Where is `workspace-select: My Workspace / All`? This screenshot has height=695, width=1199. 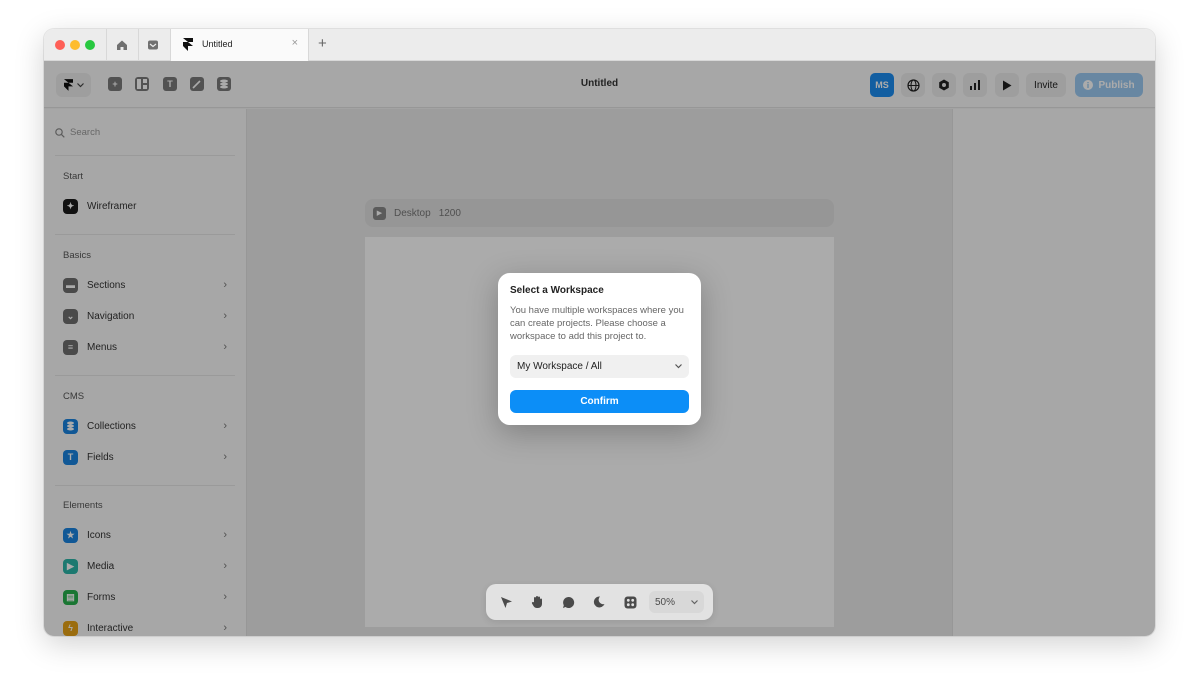 workspace-select: My Workspace / All is located at coordinates (599, 366).